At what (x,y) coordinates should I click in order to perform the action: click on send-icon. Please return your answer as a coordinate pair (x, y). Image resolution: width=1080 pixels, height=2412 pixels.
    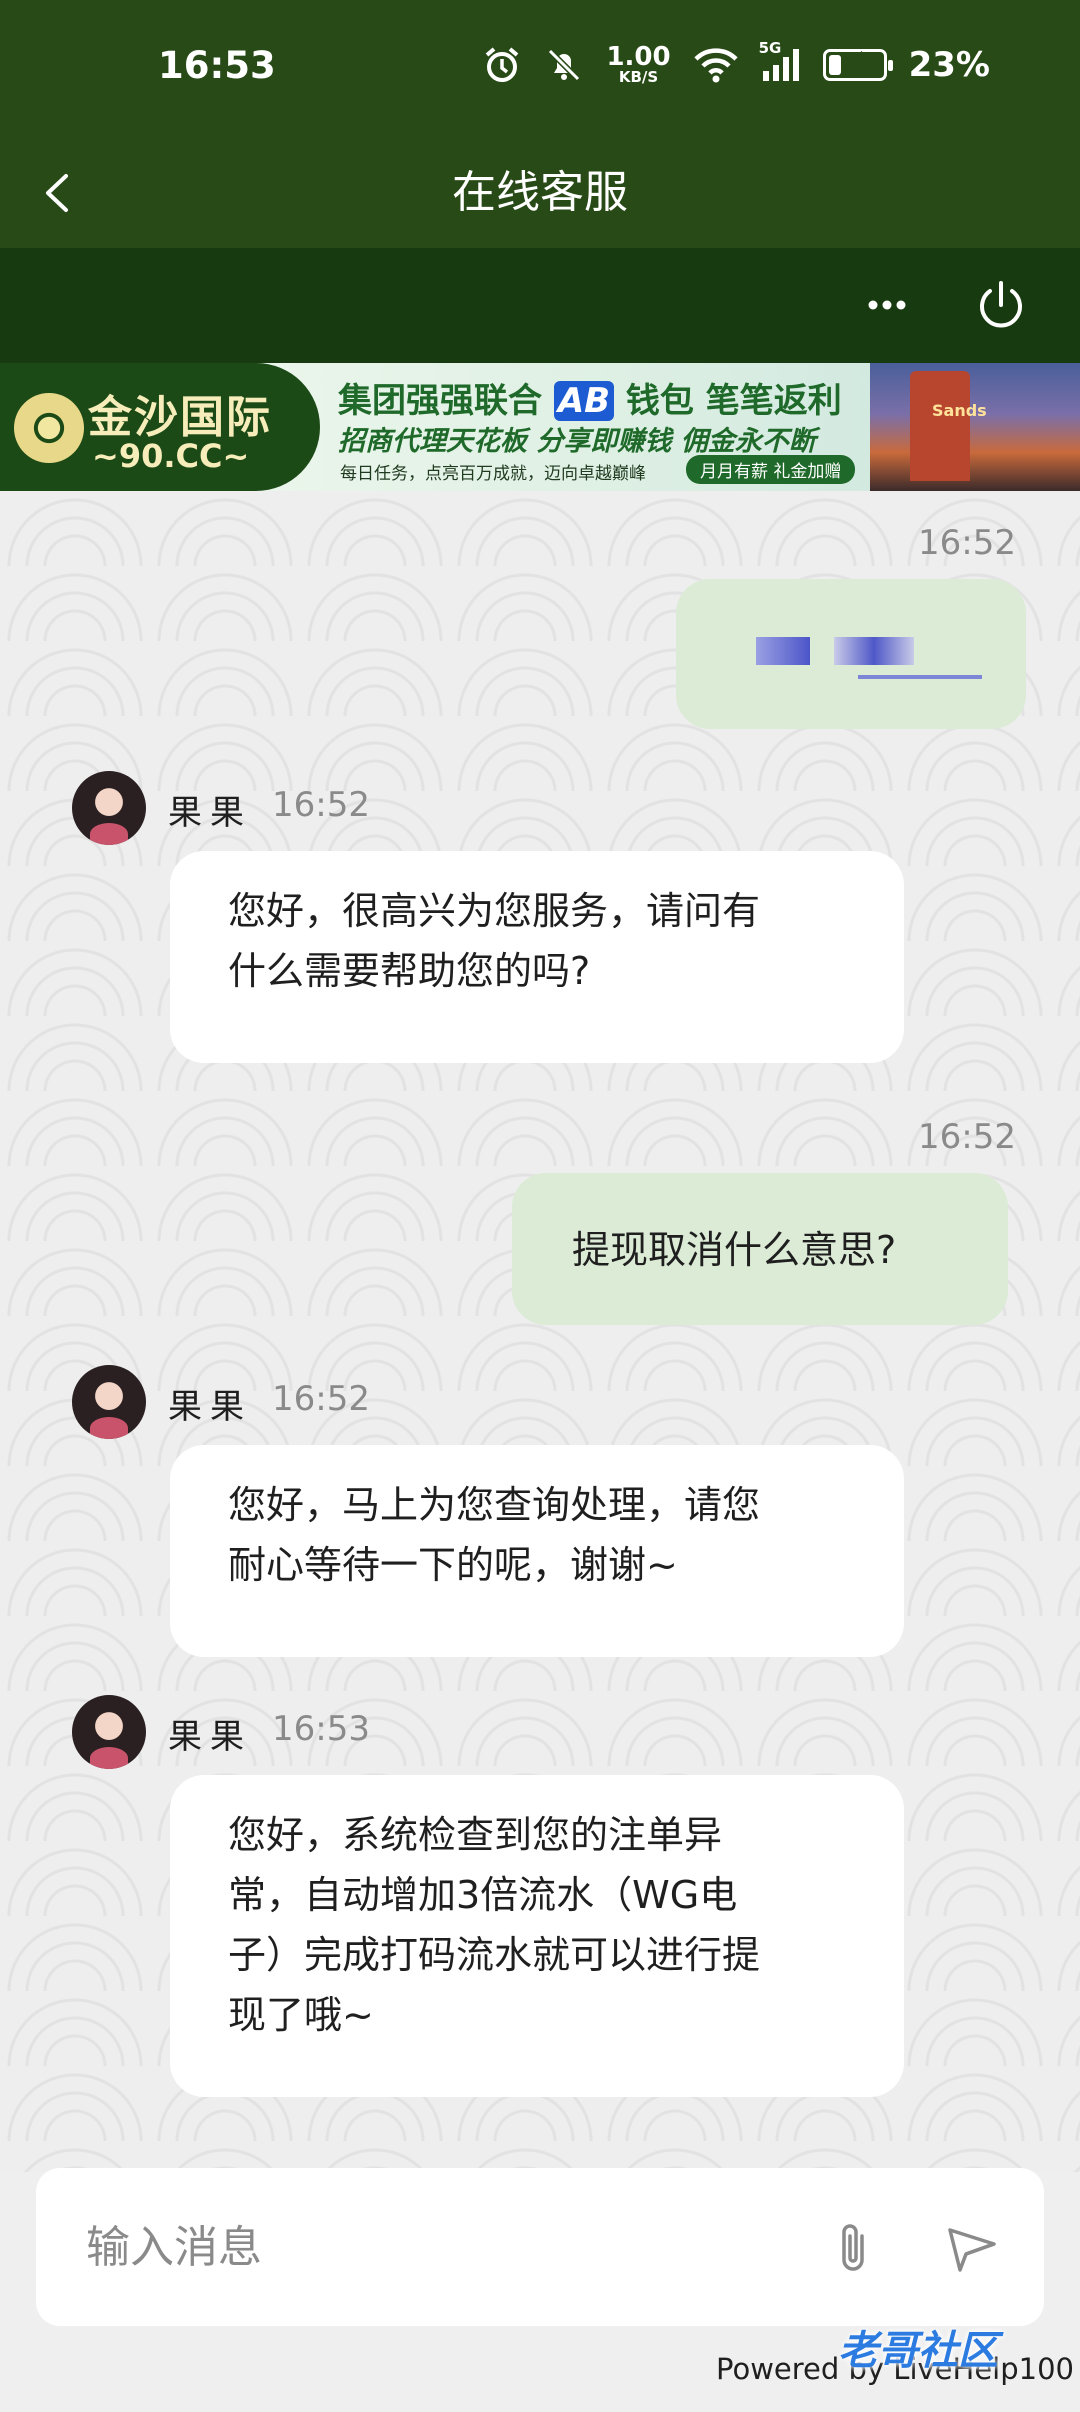
    Looking at the image, I should click on (972, 2250).